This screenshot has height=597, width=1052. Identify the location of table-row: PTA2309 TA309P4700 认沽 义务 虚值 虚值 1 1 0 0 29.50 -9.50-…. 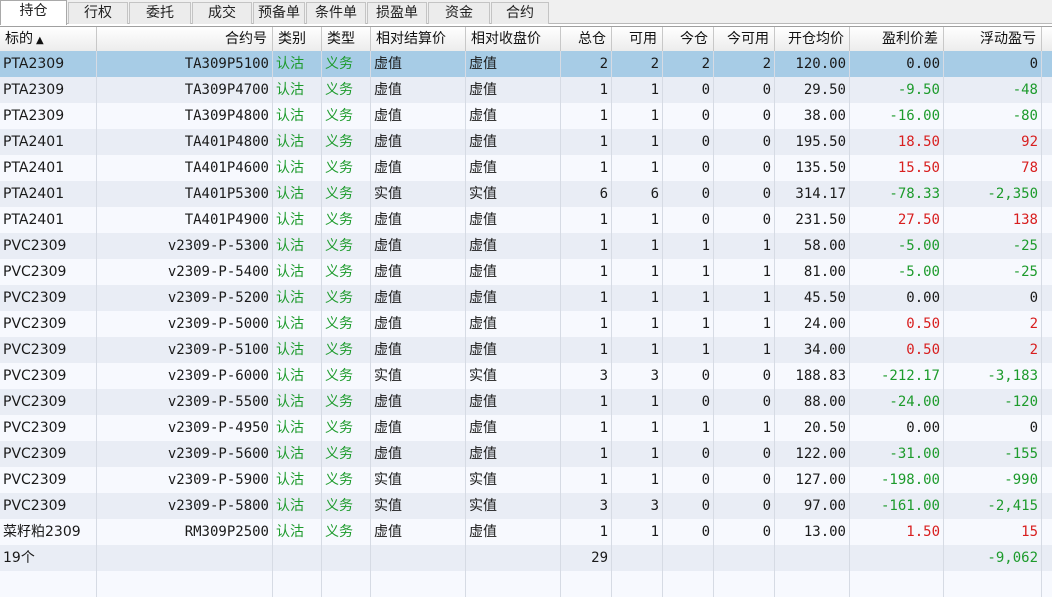
(526, 90).